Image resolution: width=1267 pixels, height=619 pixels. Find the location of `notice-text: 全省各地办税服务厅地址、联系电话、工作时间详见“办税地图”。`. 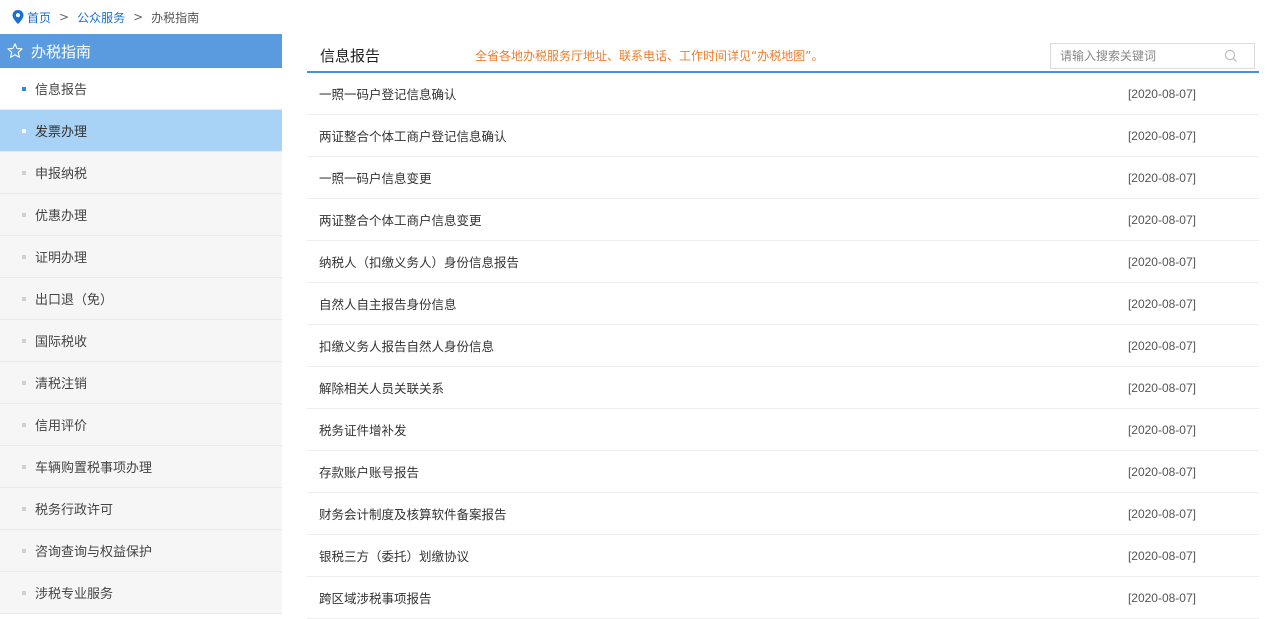

notice-text: 全省各地办税服务厅地址、联系电话、工作时间详见“办税地图”。 is located at coordinates (649, 56).